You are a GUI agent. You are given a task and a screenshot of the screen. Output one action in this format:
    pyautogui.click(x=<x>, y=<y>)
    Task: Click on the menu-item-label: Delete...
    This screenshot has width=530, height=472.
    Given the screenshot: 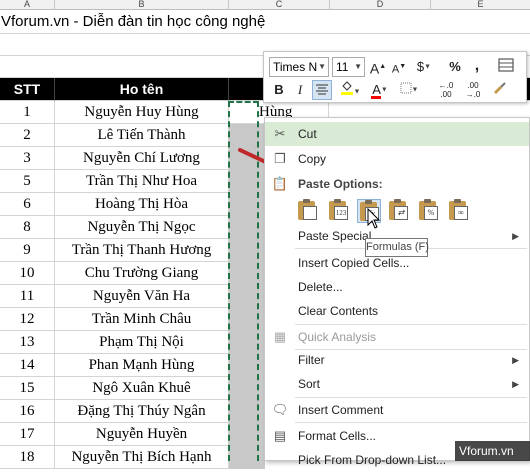 What is the action you would take?
    pyautogui.click(x=320, y=287)
    